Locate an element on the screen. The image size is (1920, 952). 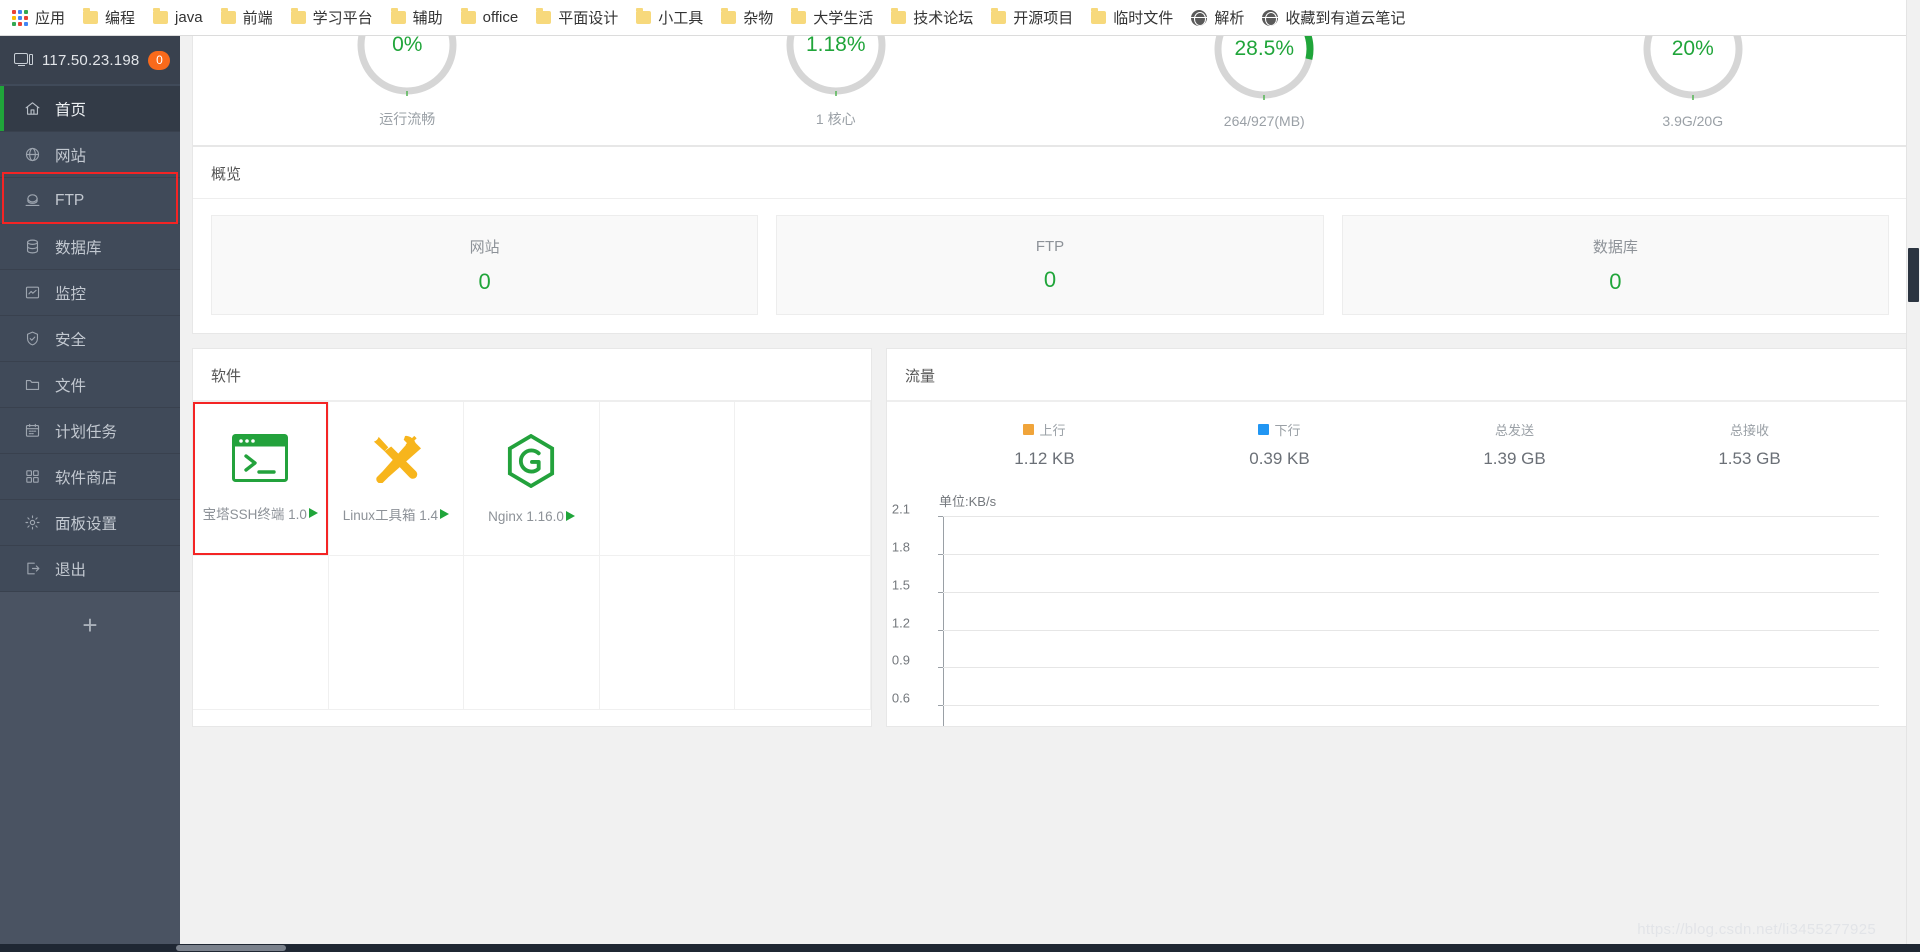
sidebar-item-7: 文件 is located at coordinates (90, 385).